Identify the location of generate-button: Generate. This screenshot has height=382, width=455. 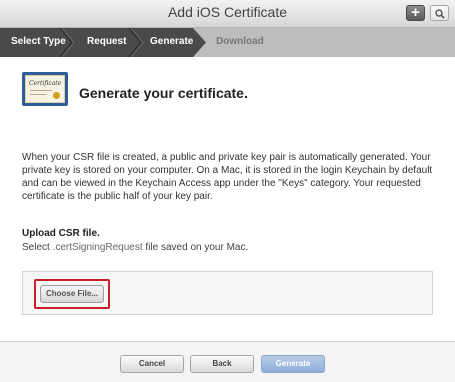
(293, 364).